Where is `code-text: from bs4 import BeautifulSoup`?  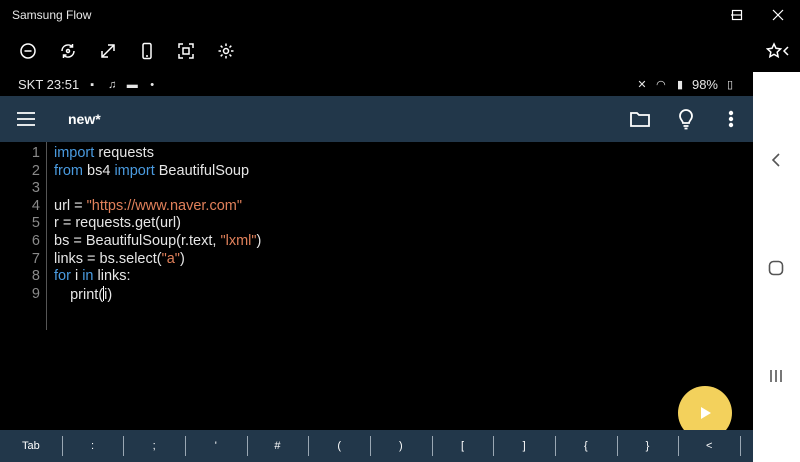
code-text: from bs4 import BeautifulSoup is located at coordinates (151, 171).